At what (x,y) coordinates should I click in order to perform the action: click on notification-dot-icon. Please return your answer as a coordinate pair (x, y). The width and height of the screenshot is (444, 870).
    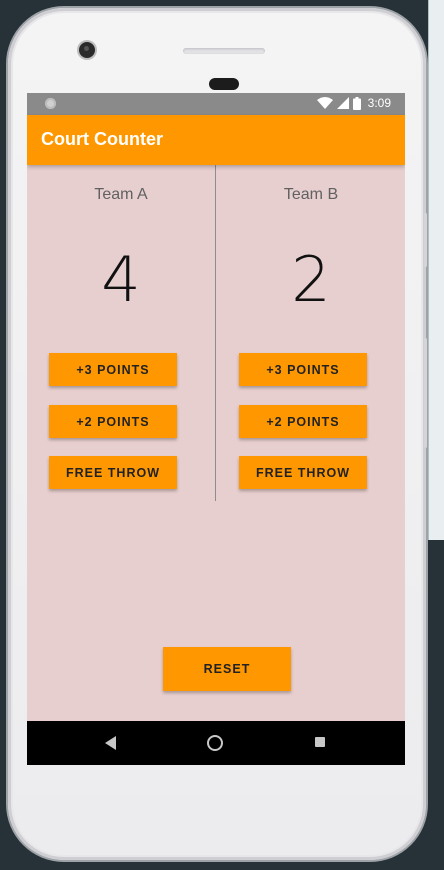
    Looking at the image, I should click on (50, 103).